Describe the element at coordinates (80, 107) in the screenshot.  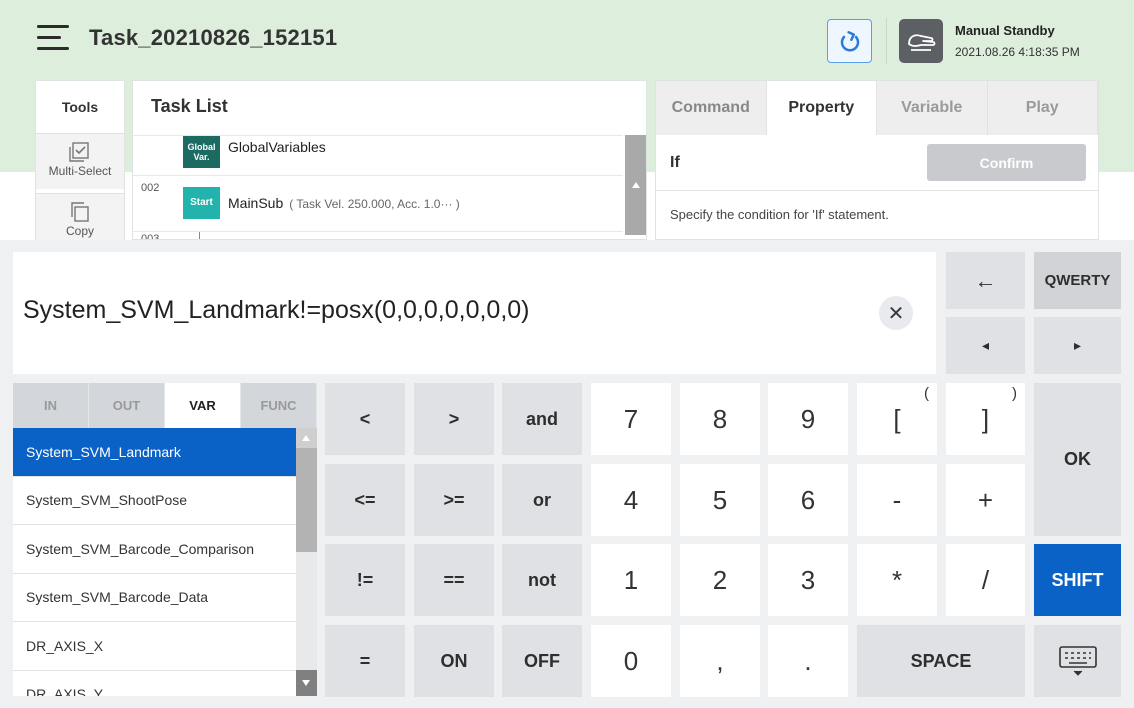
I see `tools-title: Tools` at that location.